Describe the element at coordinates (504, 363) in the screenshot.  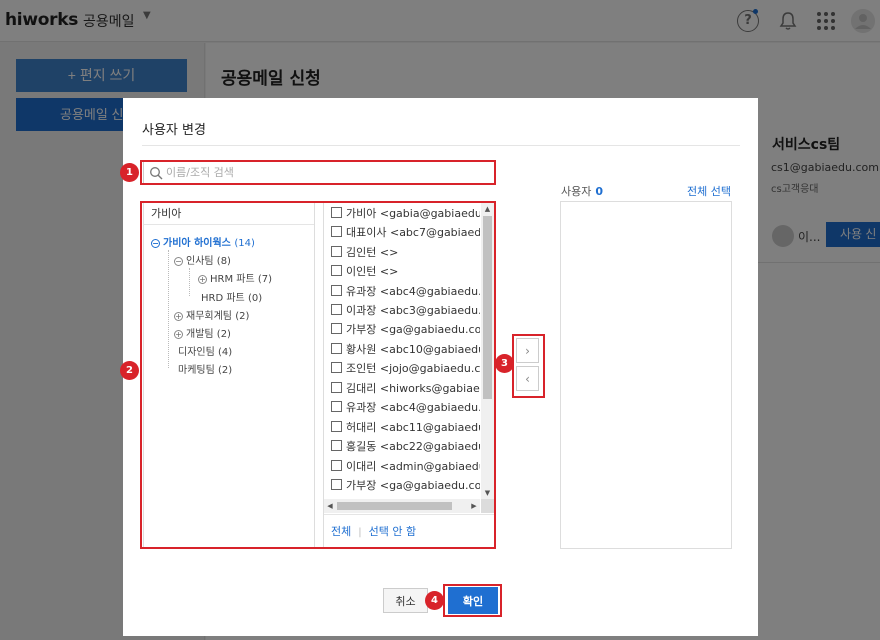
I see `callout-badge-3: 3` at that location.